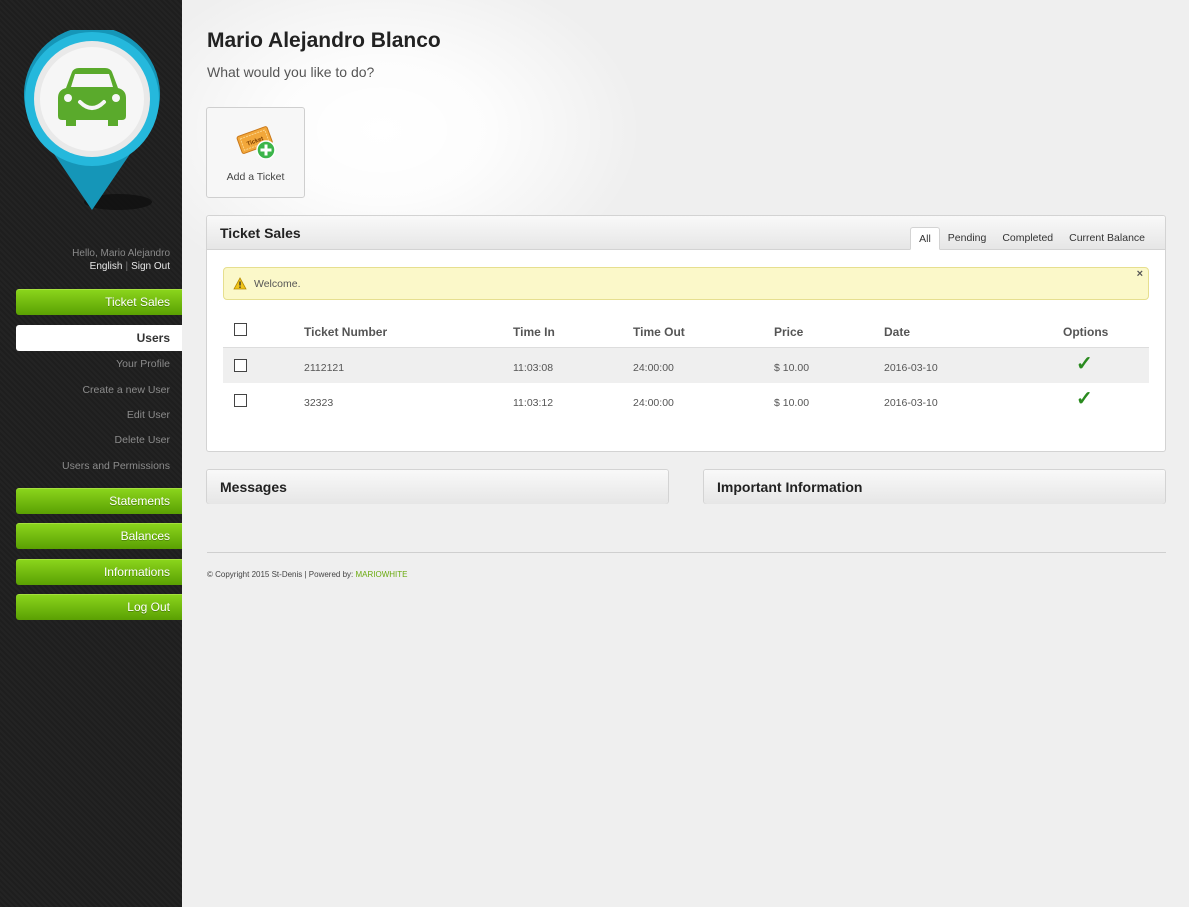 Image resolution: width=1189 pixels, height=907 pixels. What do you see at coordinates (346, 332) in the screenshot?
I see `col-ticket-number: Ticket Number` at bounding box center [346, 332].